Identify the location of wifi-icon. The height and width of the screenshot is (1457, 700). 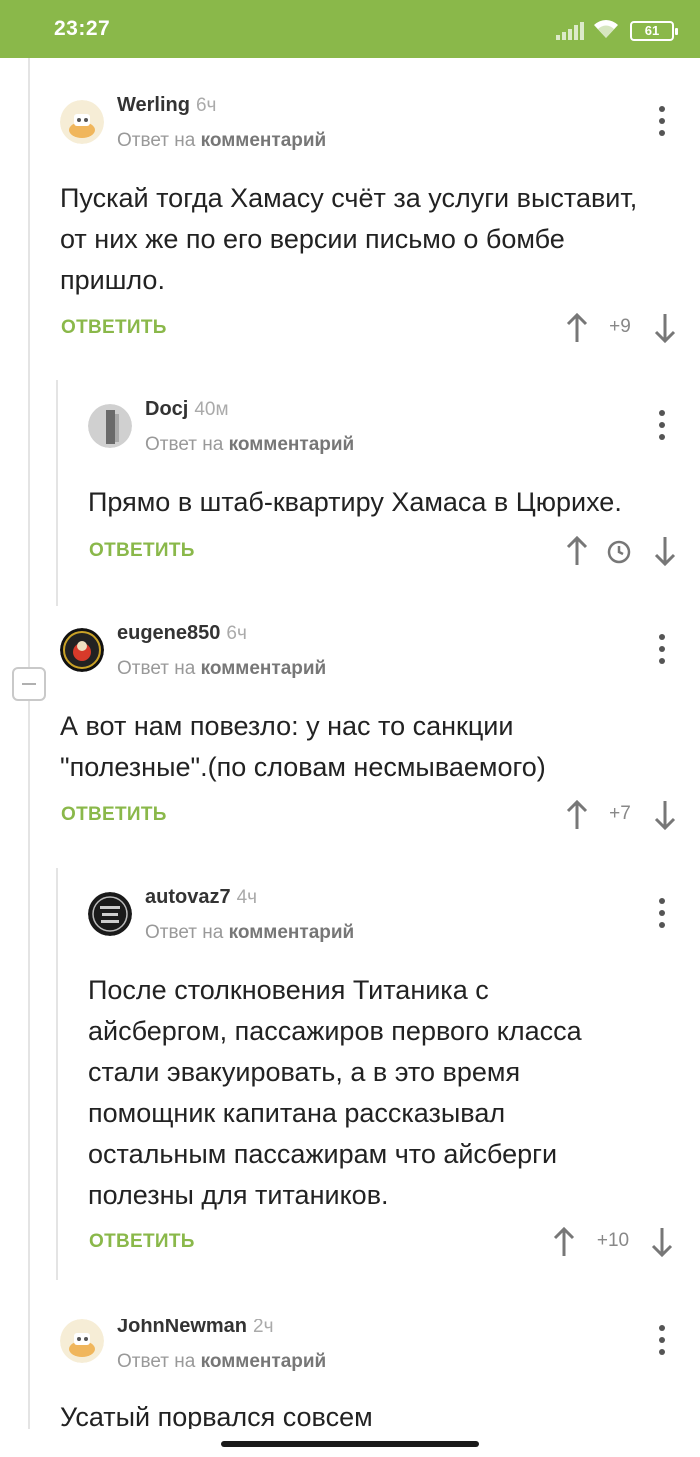
(606, 29).